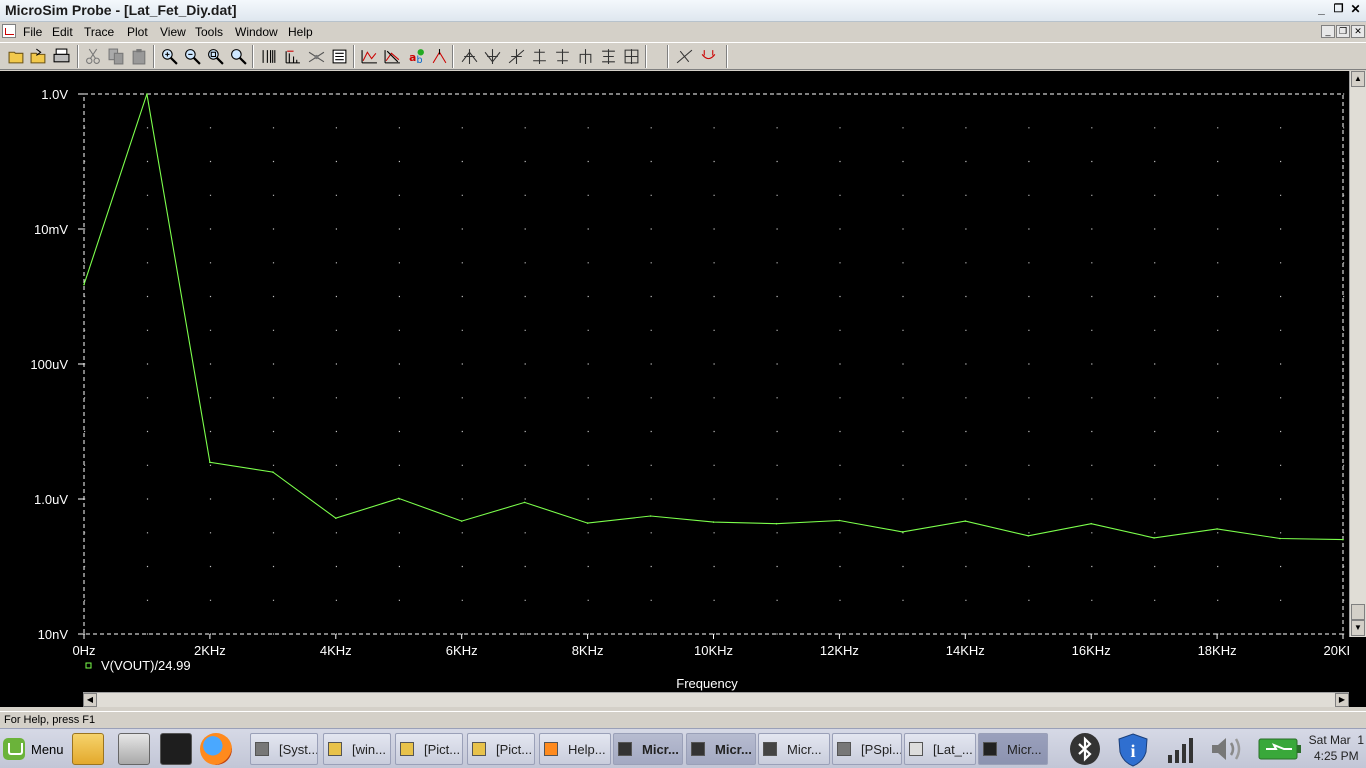  Describe the element at coordinates (462, 650) in the screenshot. I see `x-tick-label: 6KHz` at that location.